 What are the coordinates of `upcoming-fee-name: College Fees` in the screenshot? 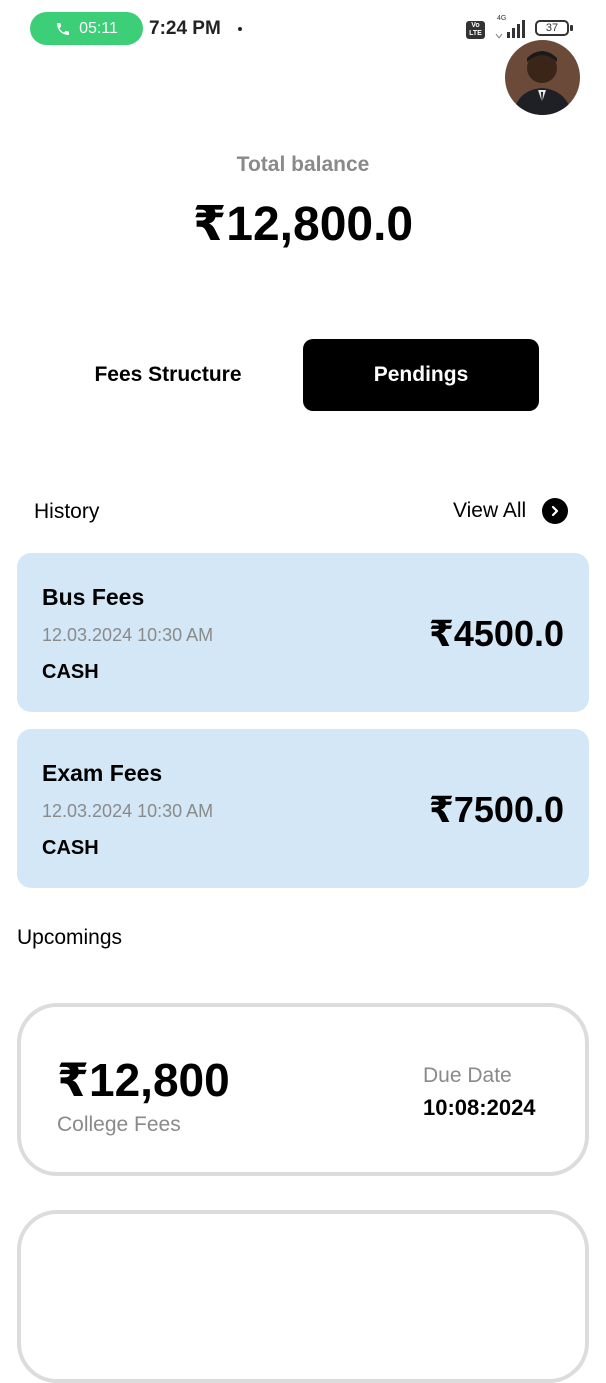 It's located at (119, 1124).